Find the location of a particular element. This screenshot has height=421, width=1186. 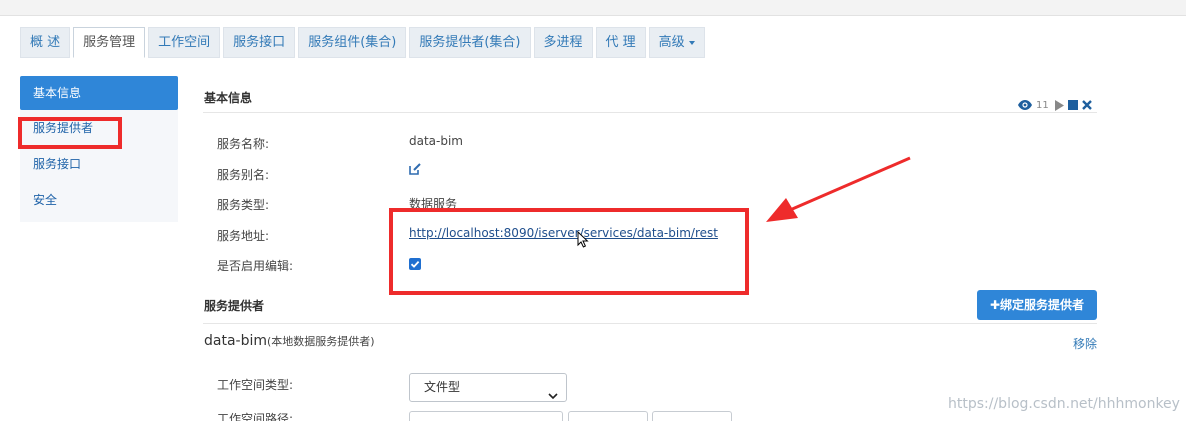

workspace-path-input is located at coordinates (486, 416).